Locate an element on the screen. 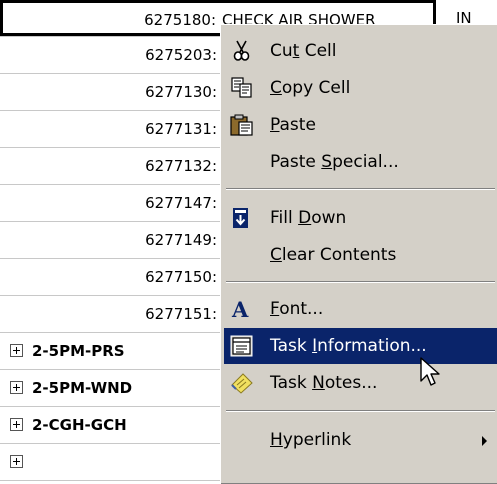 The width and height of the screenshot is (497, 484). font-icon: A is located at coordinates (240, 309).